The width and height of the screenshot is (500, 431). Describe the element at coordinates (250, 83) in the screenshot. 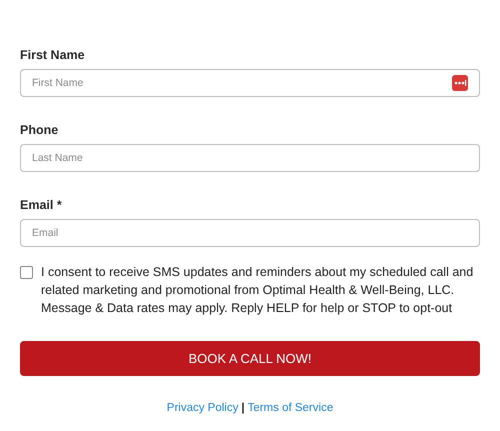

I see `input-field: First Name` at that location.